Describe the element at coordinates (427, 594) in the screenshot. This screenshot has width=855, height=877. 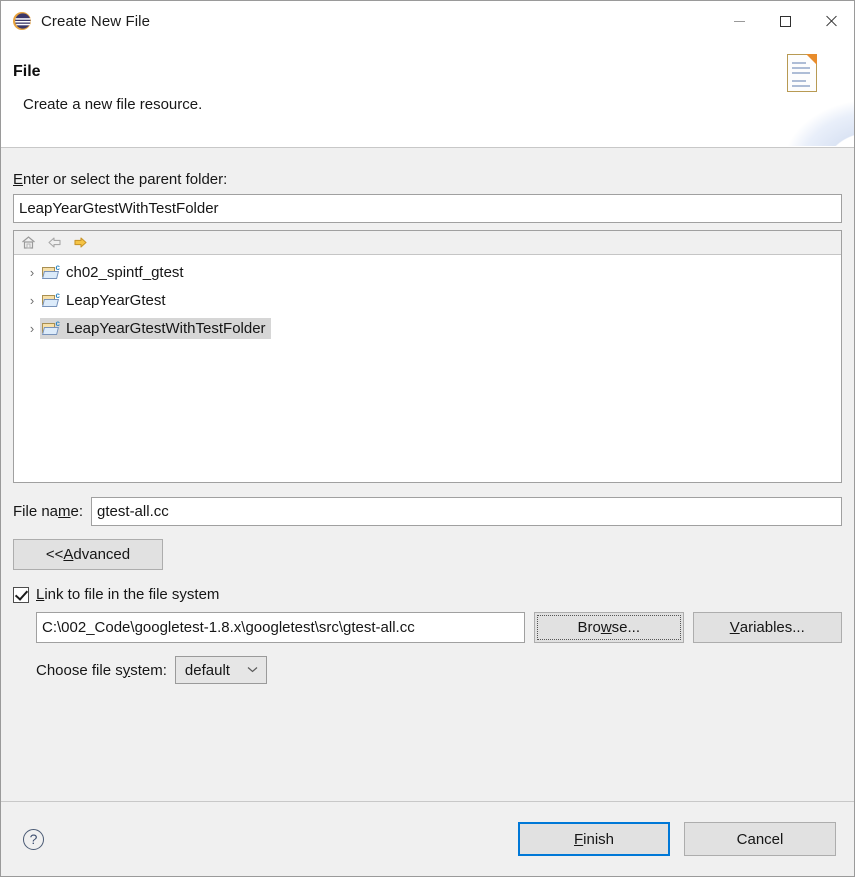
I see `link-to-file-checkbox-row: Link to file in the file system` at that location.